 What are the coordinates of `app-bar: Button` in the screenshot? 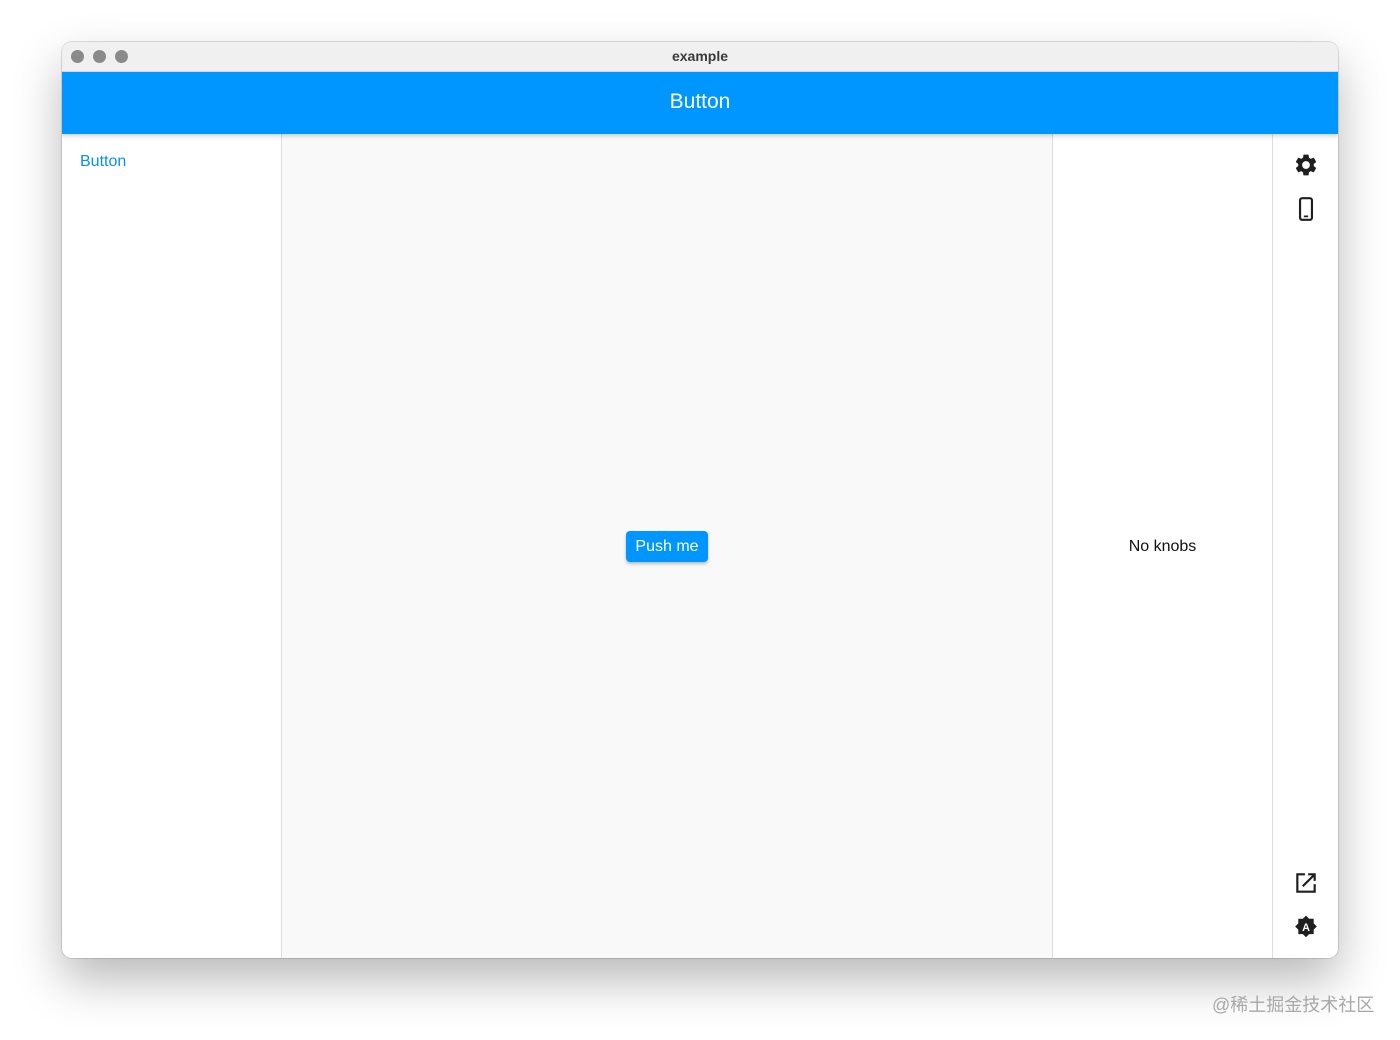 It's located at (700, 103).